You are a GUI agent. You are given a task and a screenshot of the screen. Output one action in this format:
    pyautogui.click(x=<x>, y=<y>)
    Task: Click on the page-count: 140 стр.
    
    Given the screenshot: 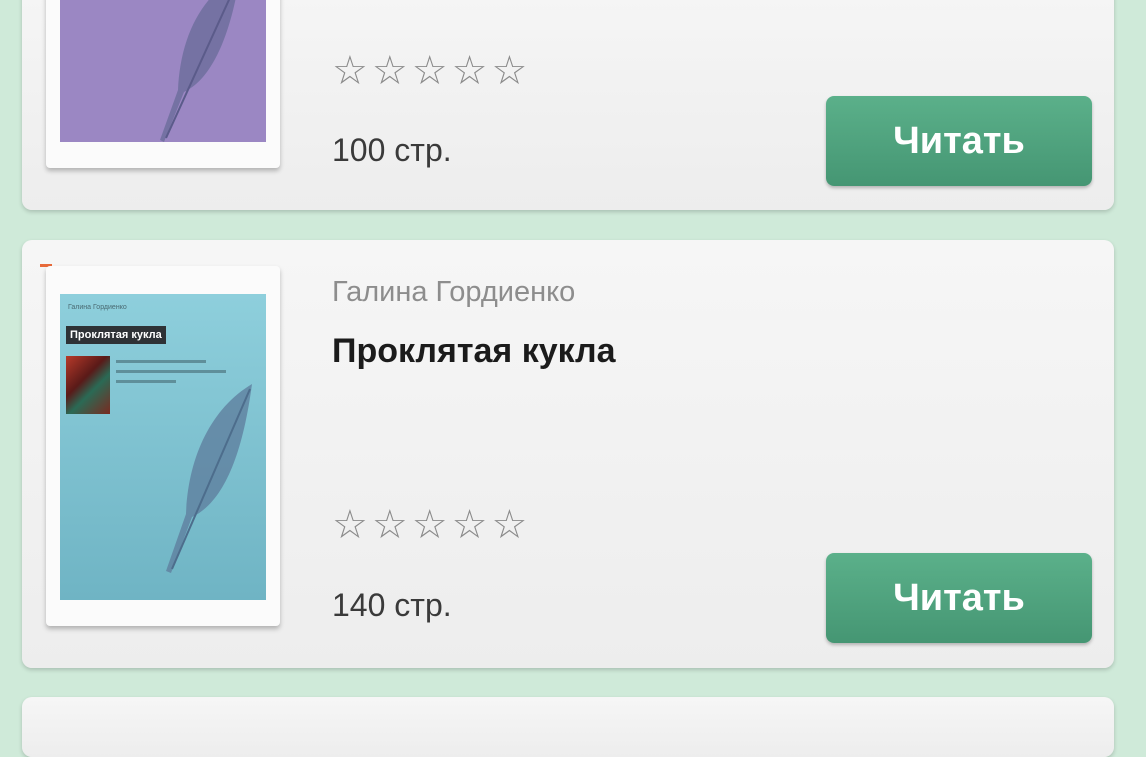 What is the action you would take?
    pyautogui.click(x=392, y=605)
    